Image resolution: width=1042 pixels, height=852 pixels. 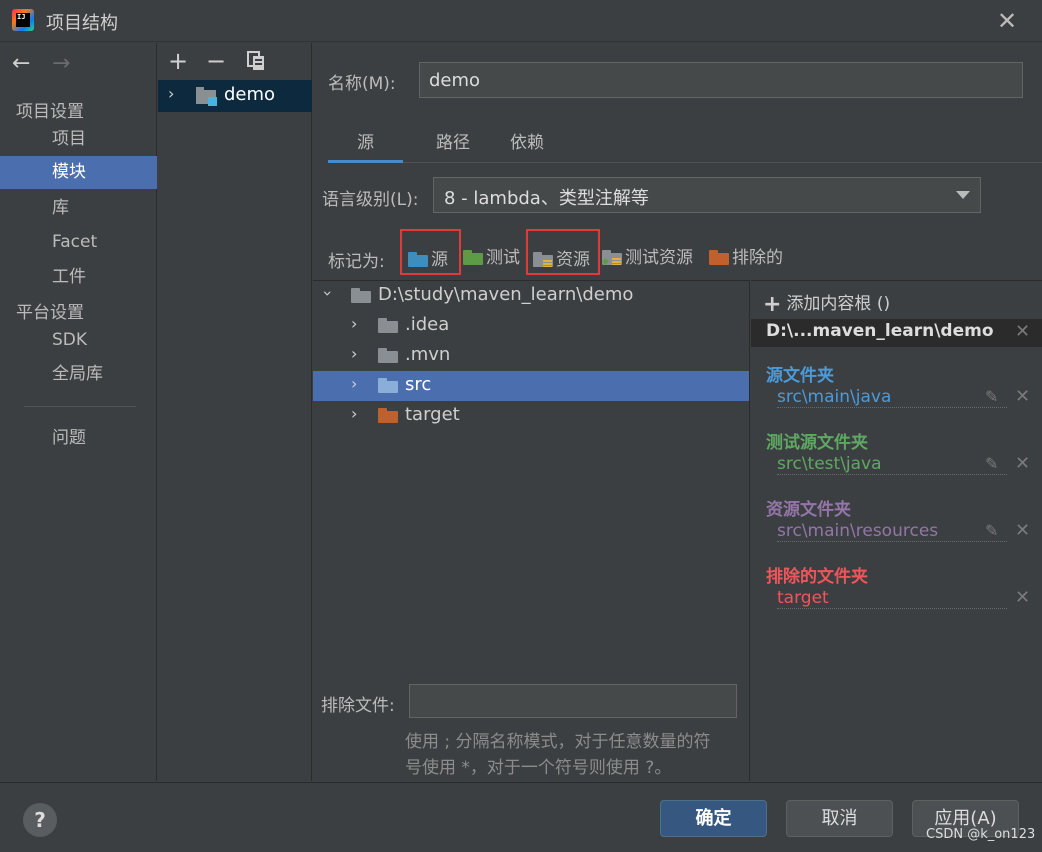 I want to click on resource-folders-title: 资源文件夹, so click(x=808, y=510).